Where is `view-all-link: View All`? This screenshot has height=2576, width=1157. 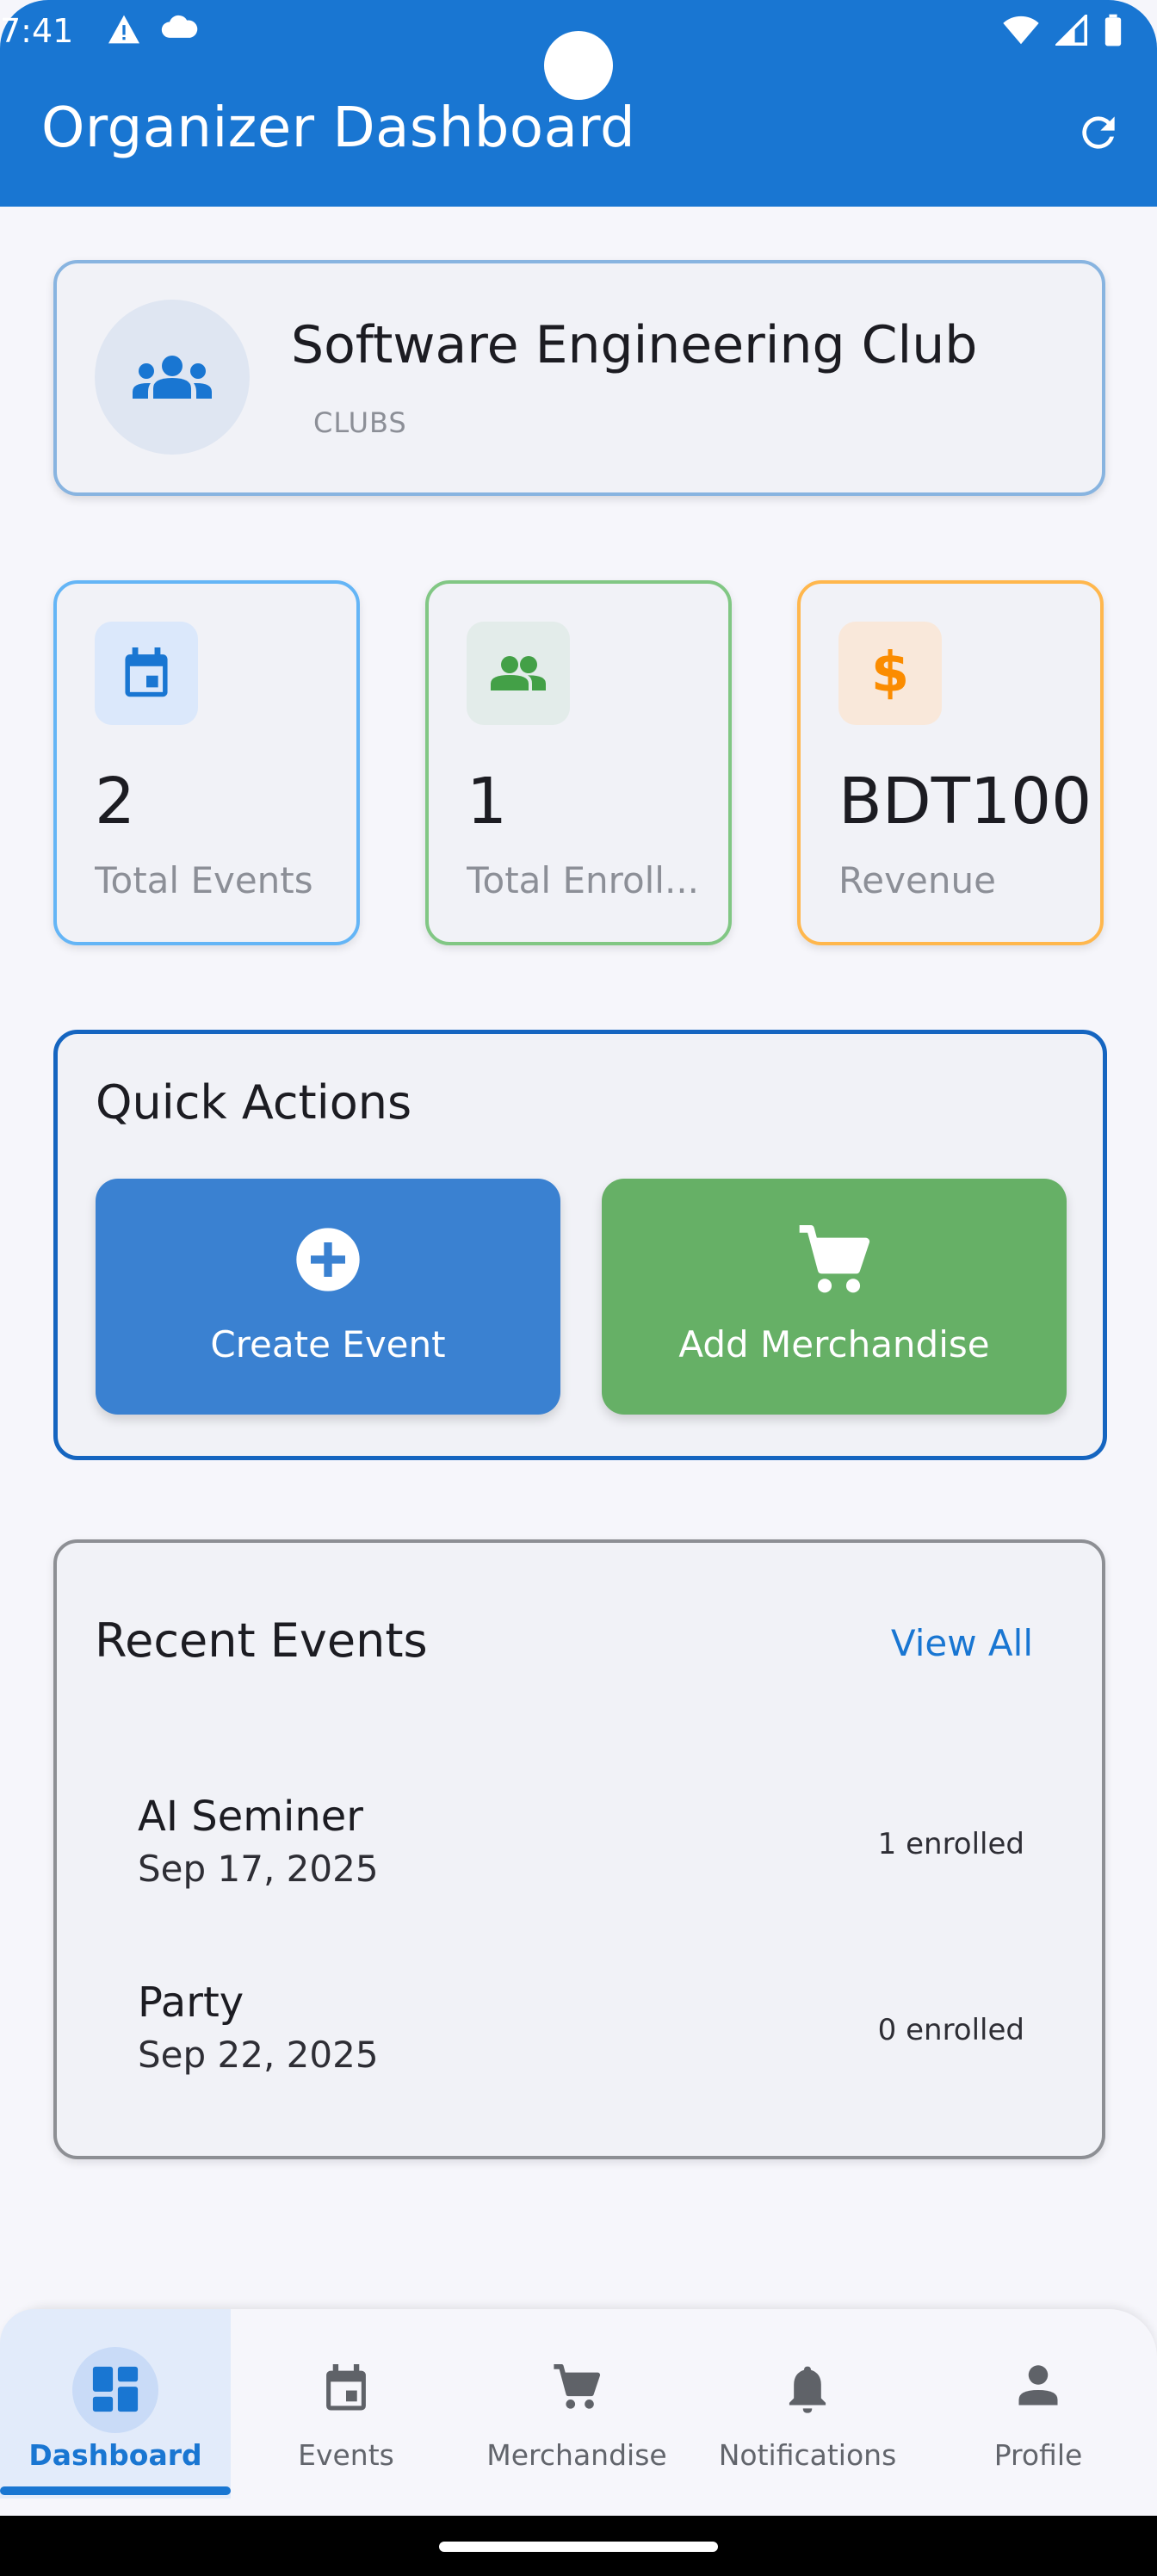
view-all-link: View All is located at coordinates (962, 1643).